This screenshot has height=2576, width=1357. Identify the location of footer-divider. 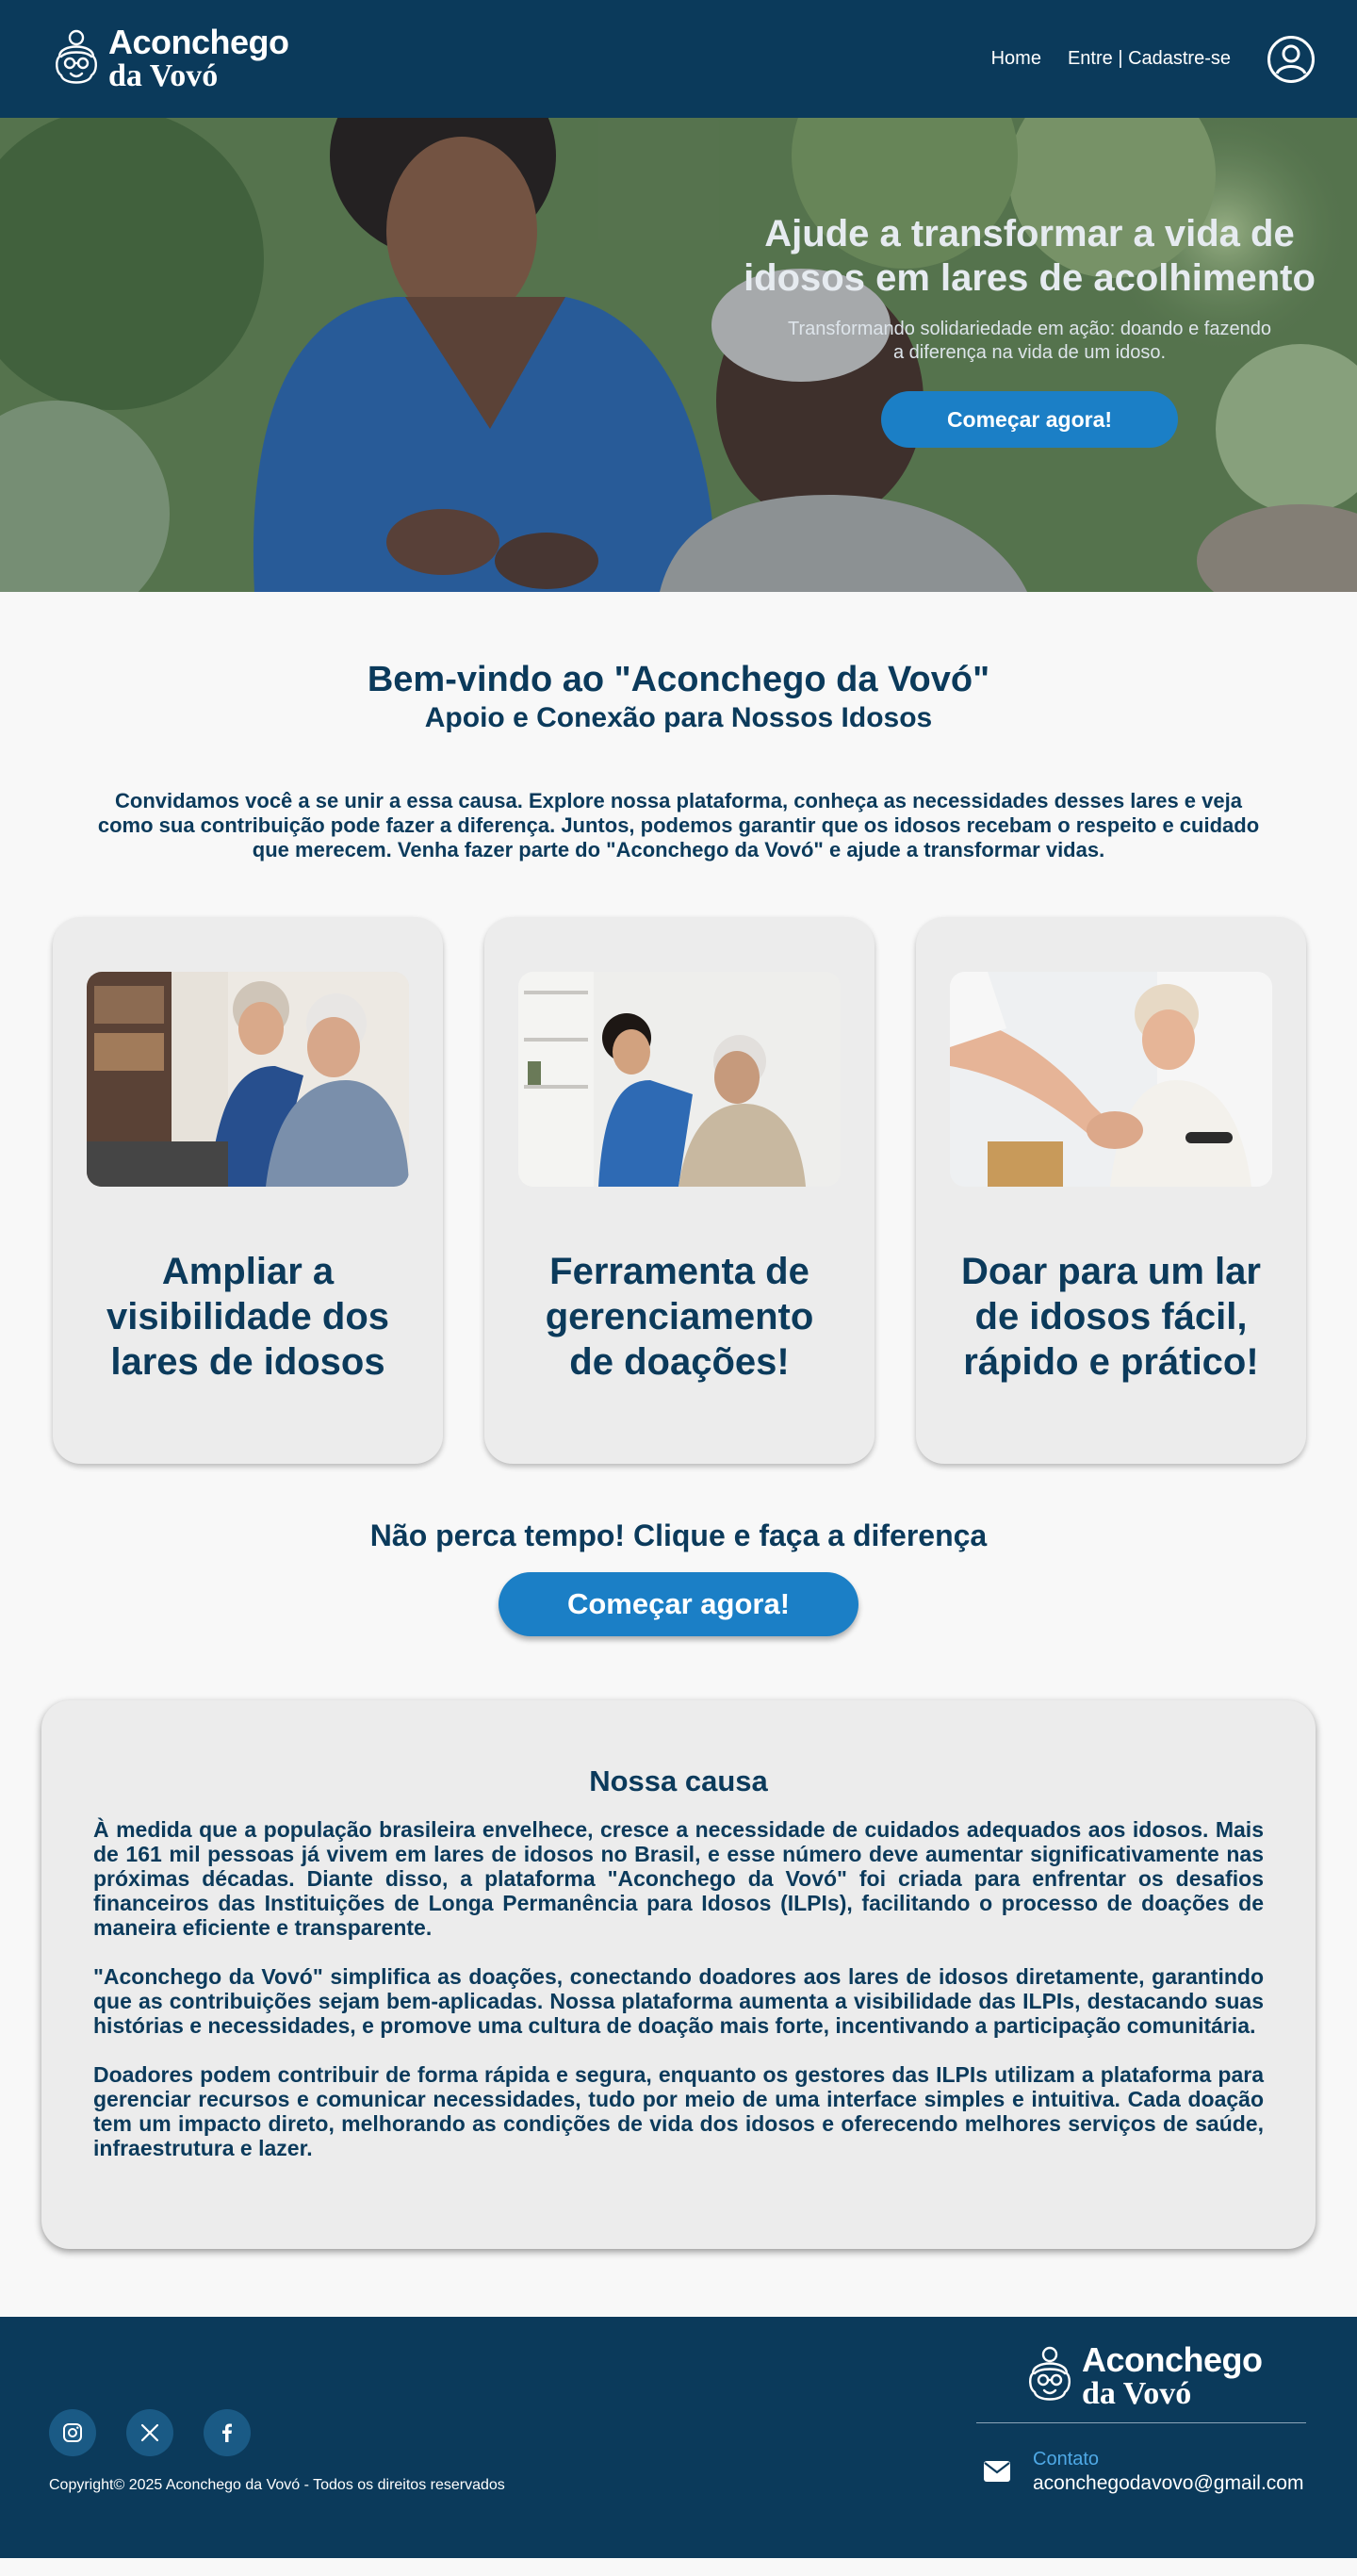
(1141, 2422).